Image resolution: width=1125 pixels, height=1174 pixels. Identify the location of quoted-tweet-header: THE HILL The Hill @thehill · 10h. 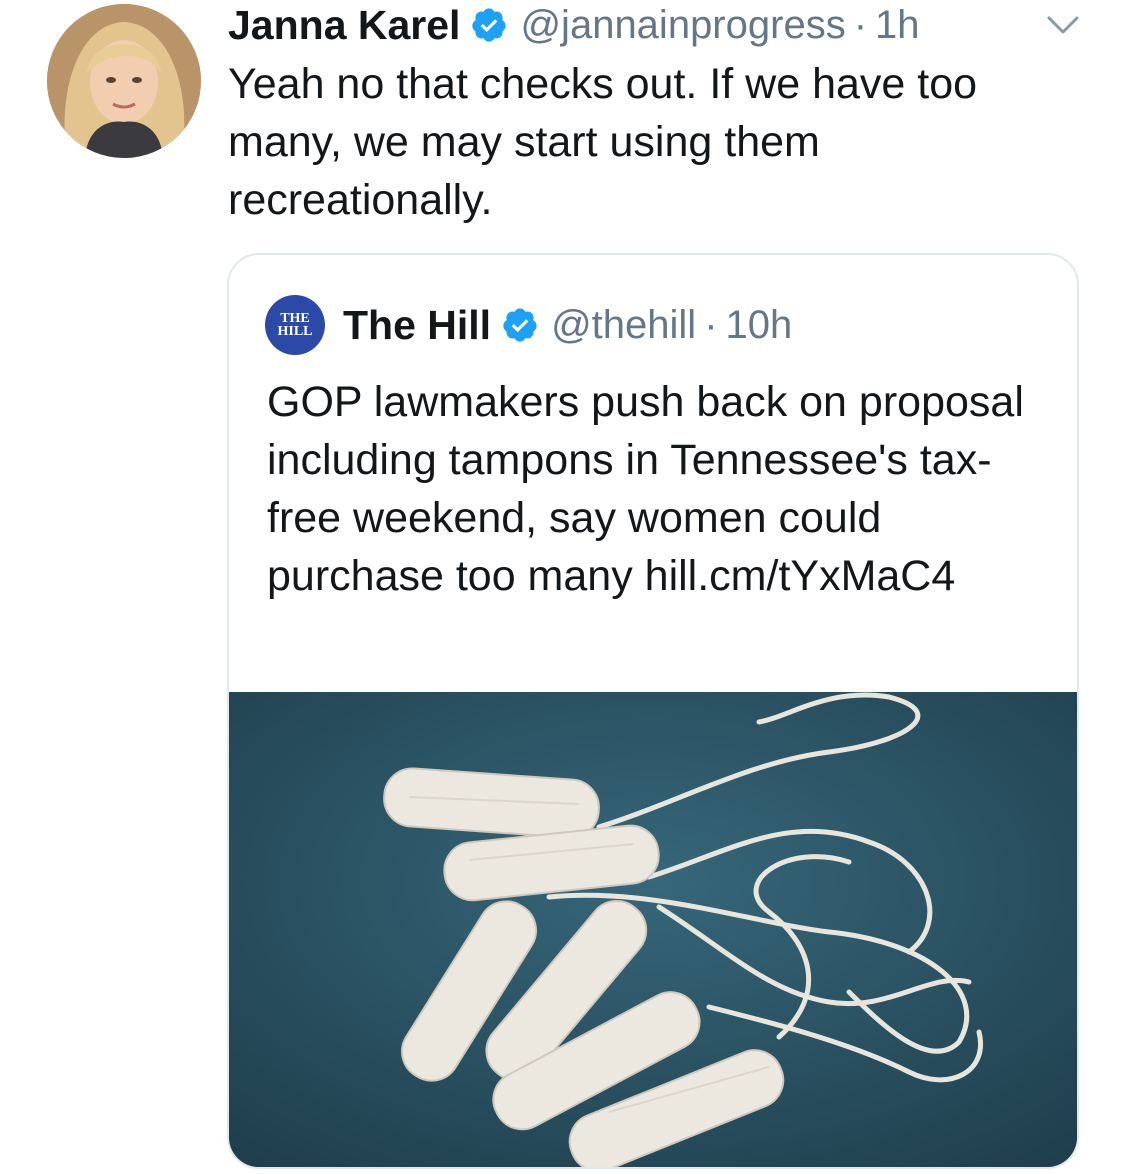
(529, 325).